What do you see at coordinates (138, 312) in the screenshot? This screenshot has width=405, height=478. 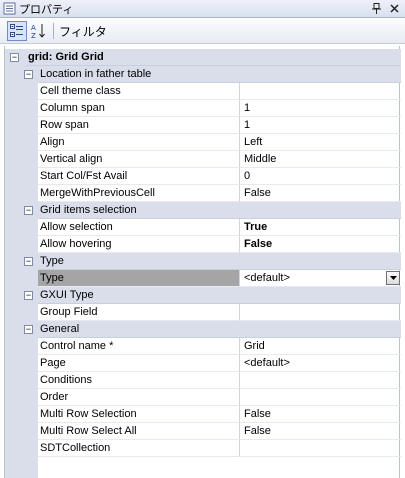 I see `property-name: Group Field` at bounding box center [138, 312].